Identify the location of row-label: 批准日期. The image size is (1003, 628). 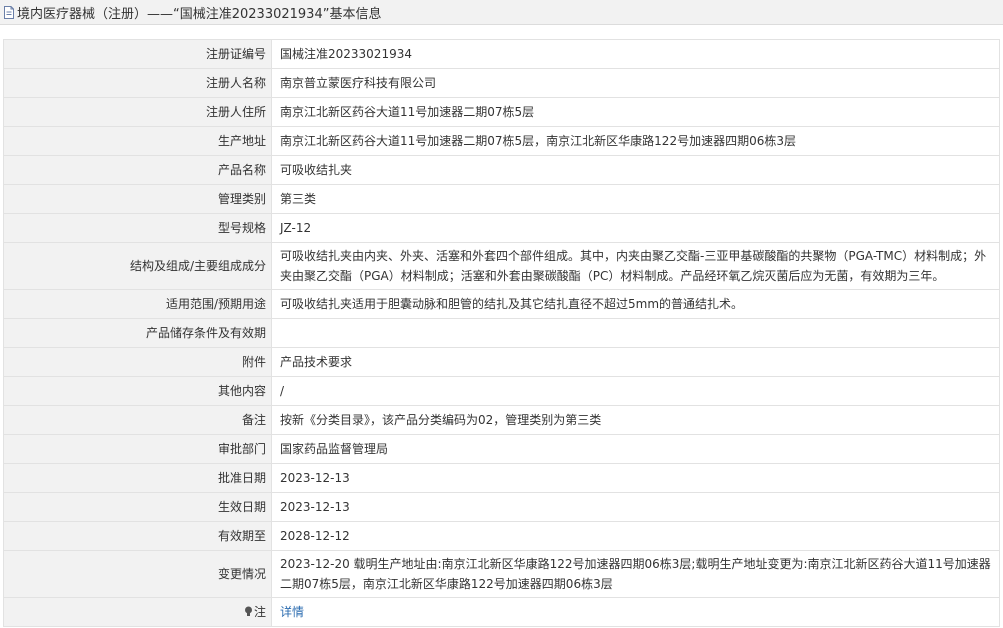
(137, 478).